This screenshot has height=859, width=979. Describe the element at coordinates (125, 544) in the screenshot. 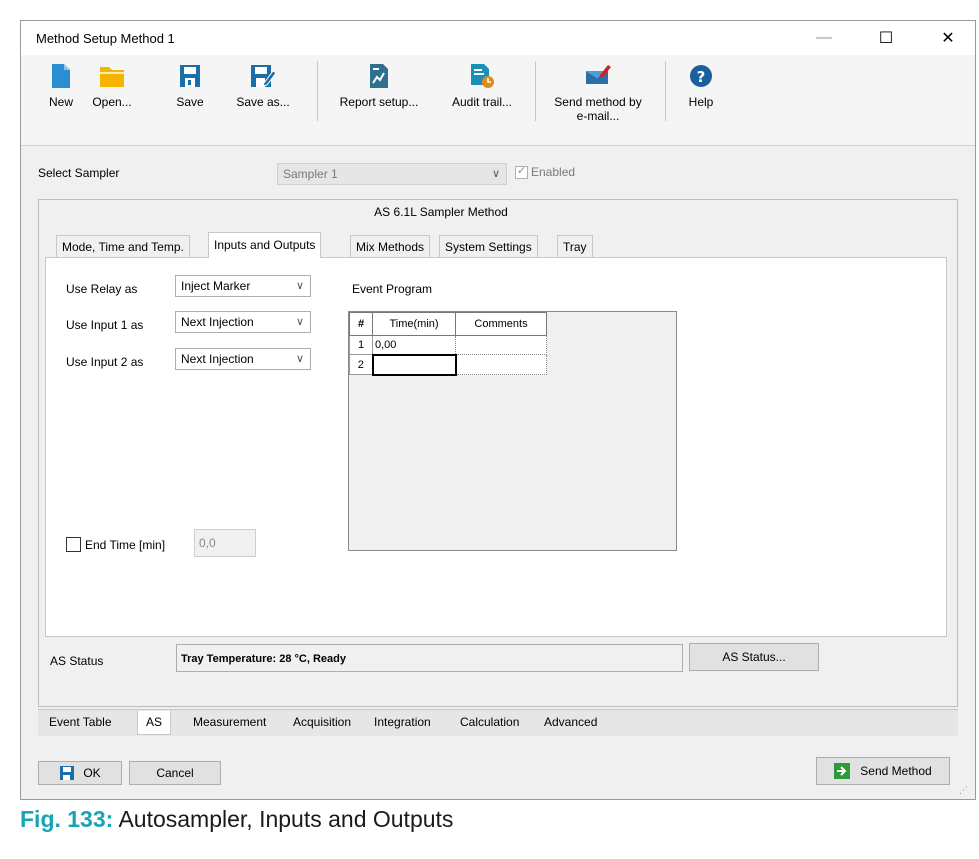

I see `end-time-label: End Time [min]` at that location.